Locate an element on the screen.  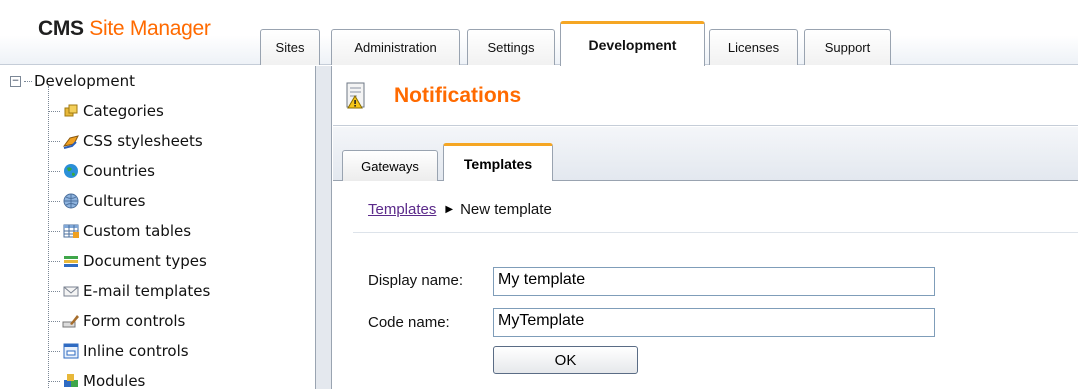
tab-settings: Settings is located at coordinates (511, 47).